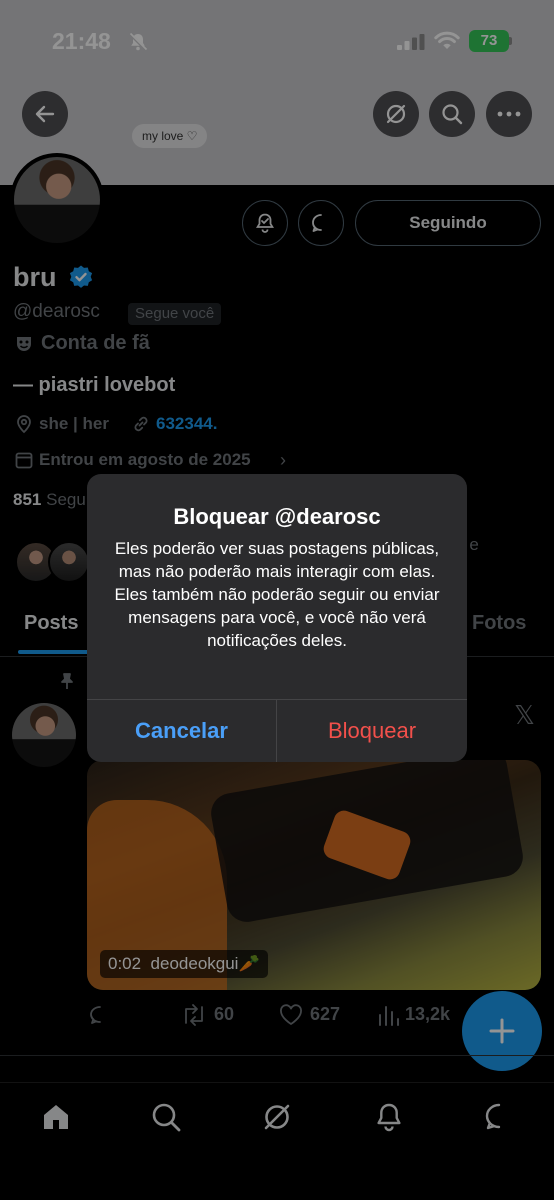 The height and width of the screenshot is (1200, 554). Describe the element at coordinates (277, 516) in the screenshot. I see `dialog-title: Bloquear @dearosc` at that location.